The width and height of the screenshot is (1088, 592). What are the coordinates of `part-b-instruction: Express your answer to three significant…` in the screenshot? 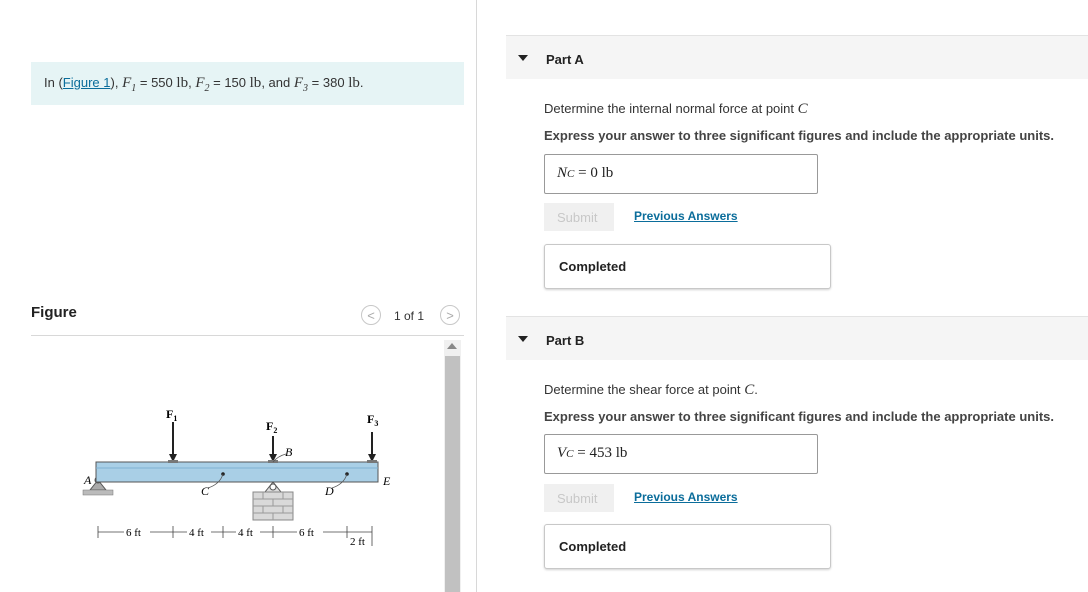 It's located at (799, 416).